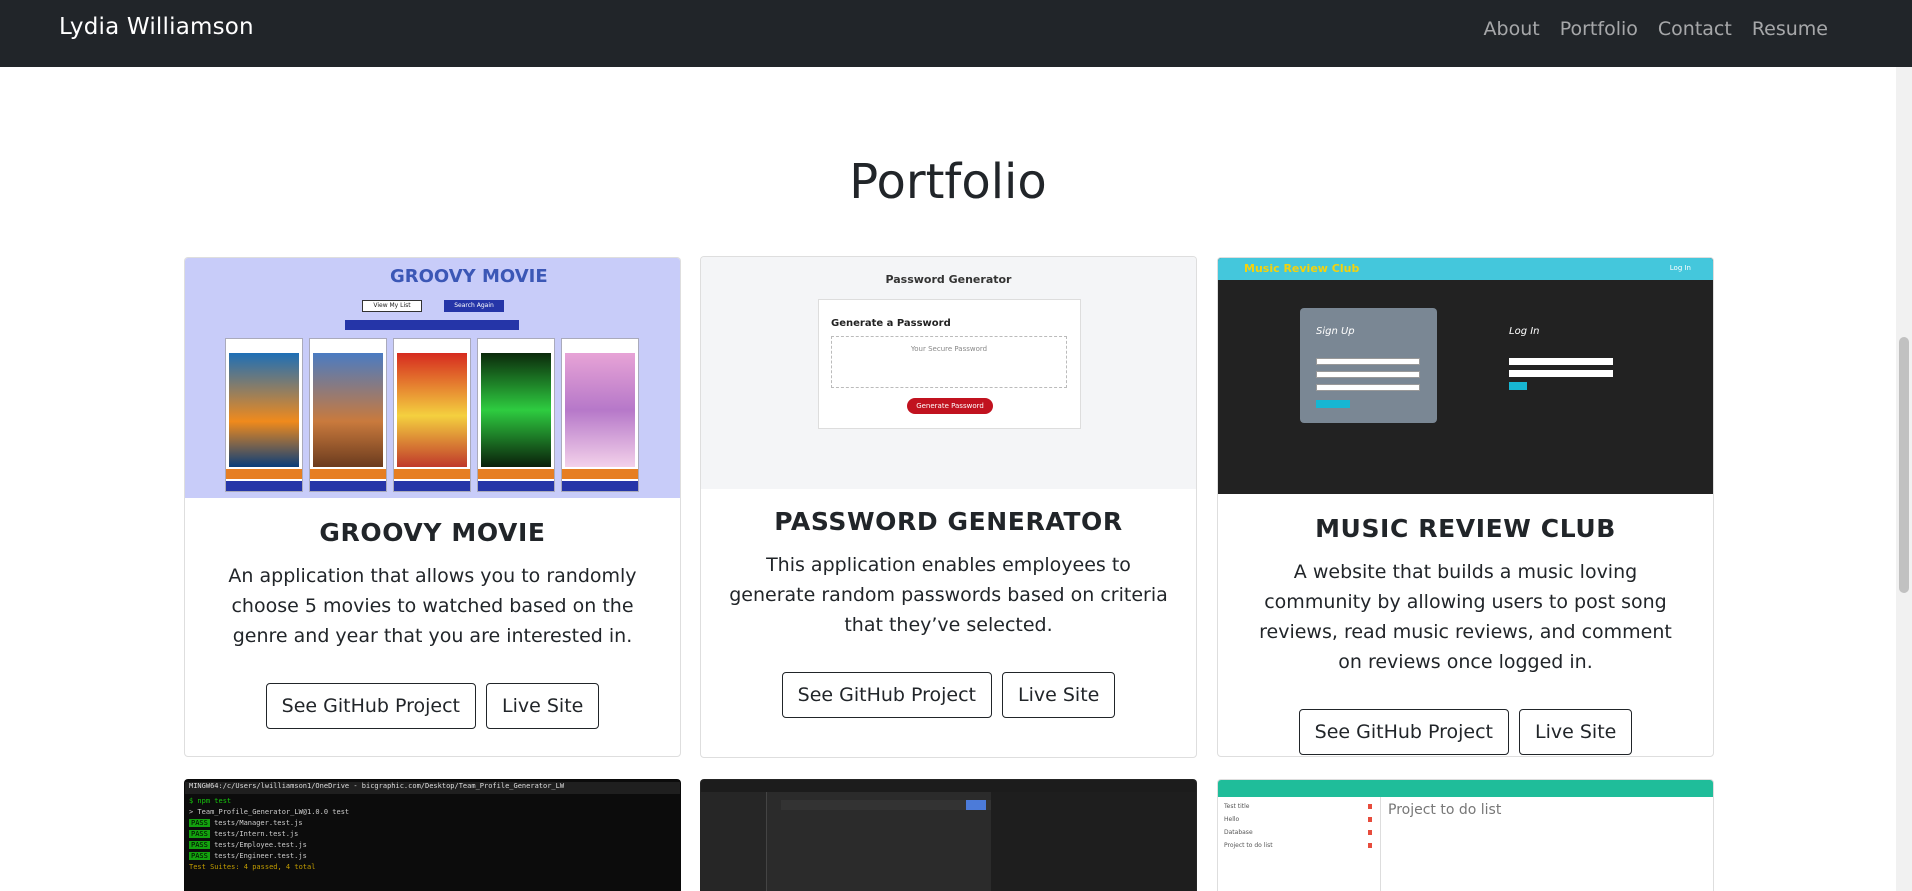 The image size is (1912, 891). I want to click on screenshot-signup-title: Sign Up, so click(1335, 331).